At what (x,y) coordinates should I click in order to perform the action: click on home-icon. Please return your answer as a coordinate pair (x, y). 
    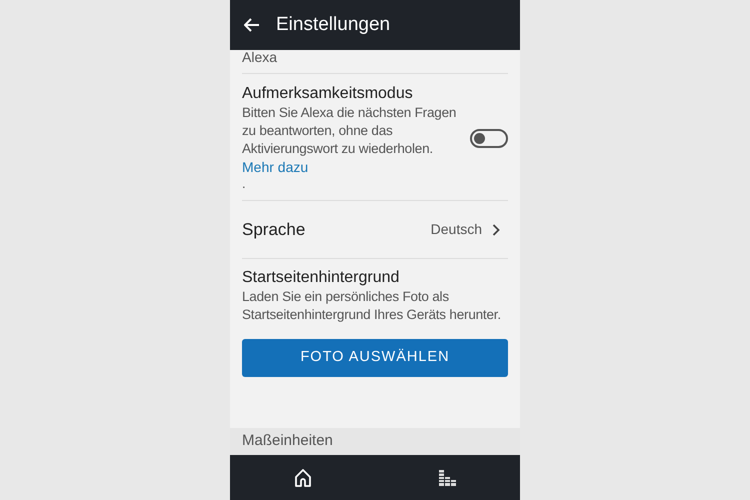
    Looking at the image, I should click on (303, 478).